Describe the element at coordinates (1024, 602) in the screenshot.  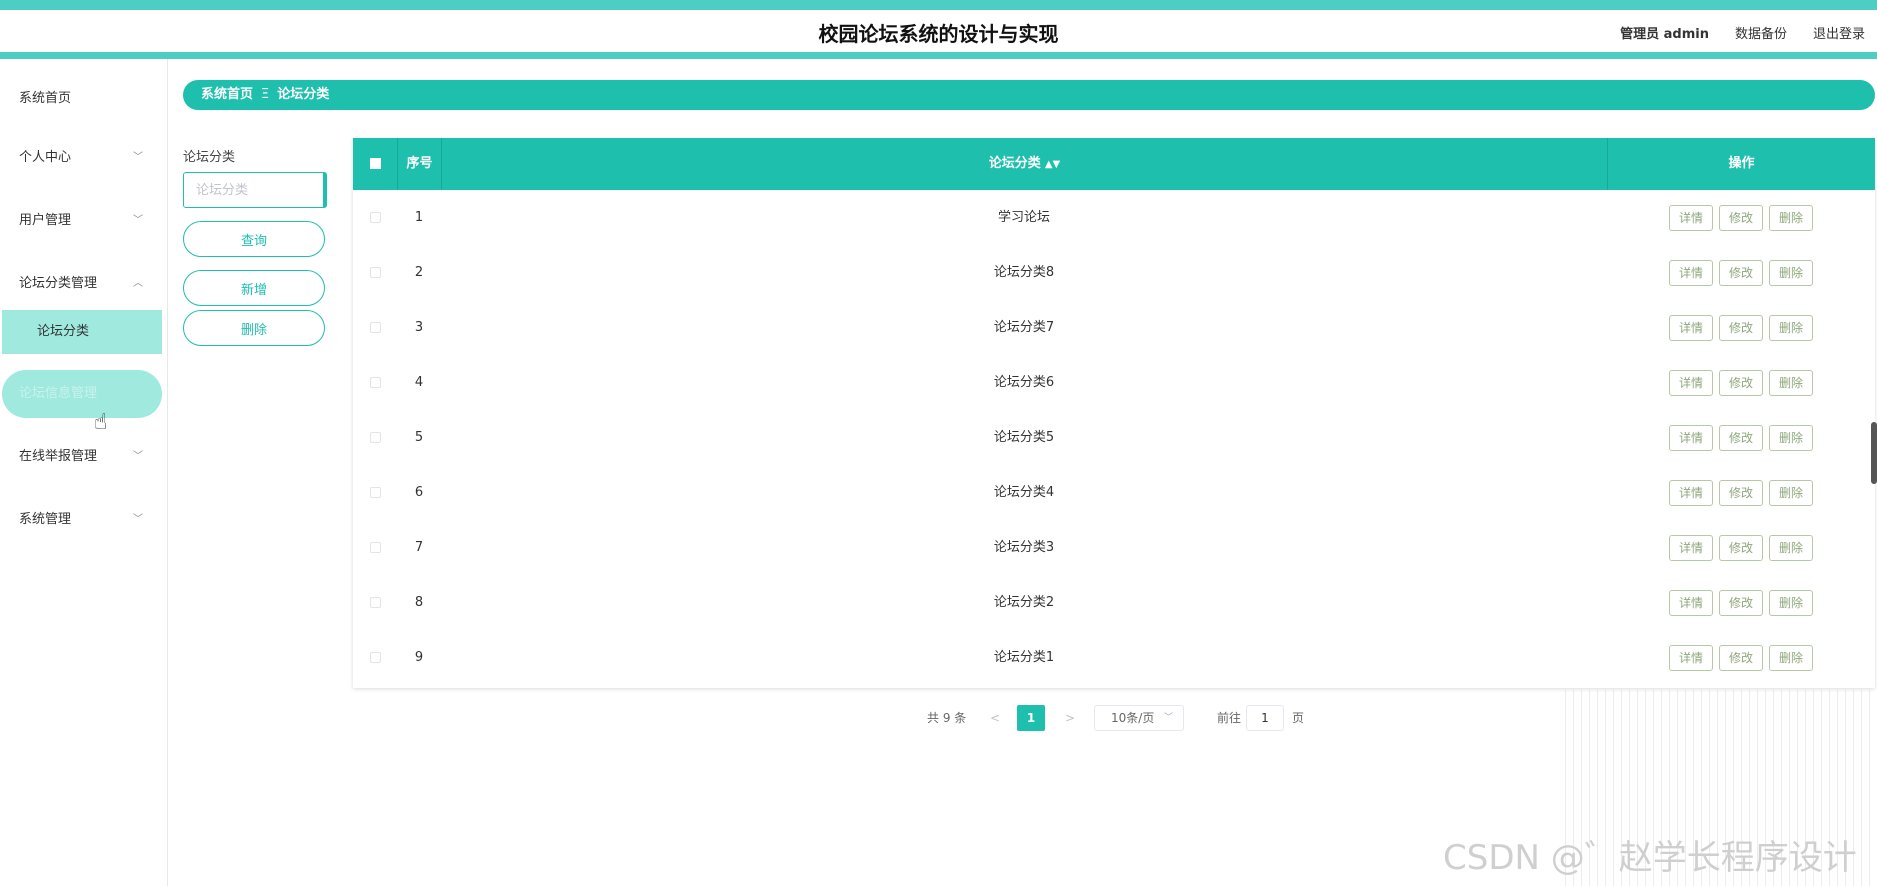
I see `row-category: 论坛分类2` at that location.